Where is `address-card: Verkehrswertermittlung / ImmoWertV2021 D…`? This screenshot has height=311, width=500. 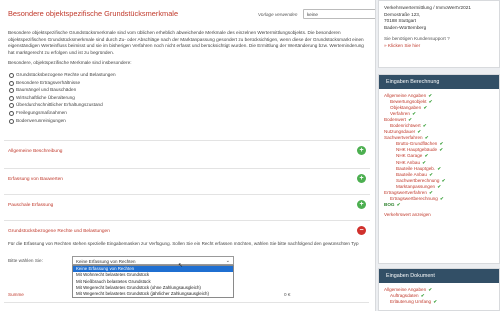 address-card: Verkehrswertermittlung / ImmoWertV2021 D… is located at coordinates (439, 34).